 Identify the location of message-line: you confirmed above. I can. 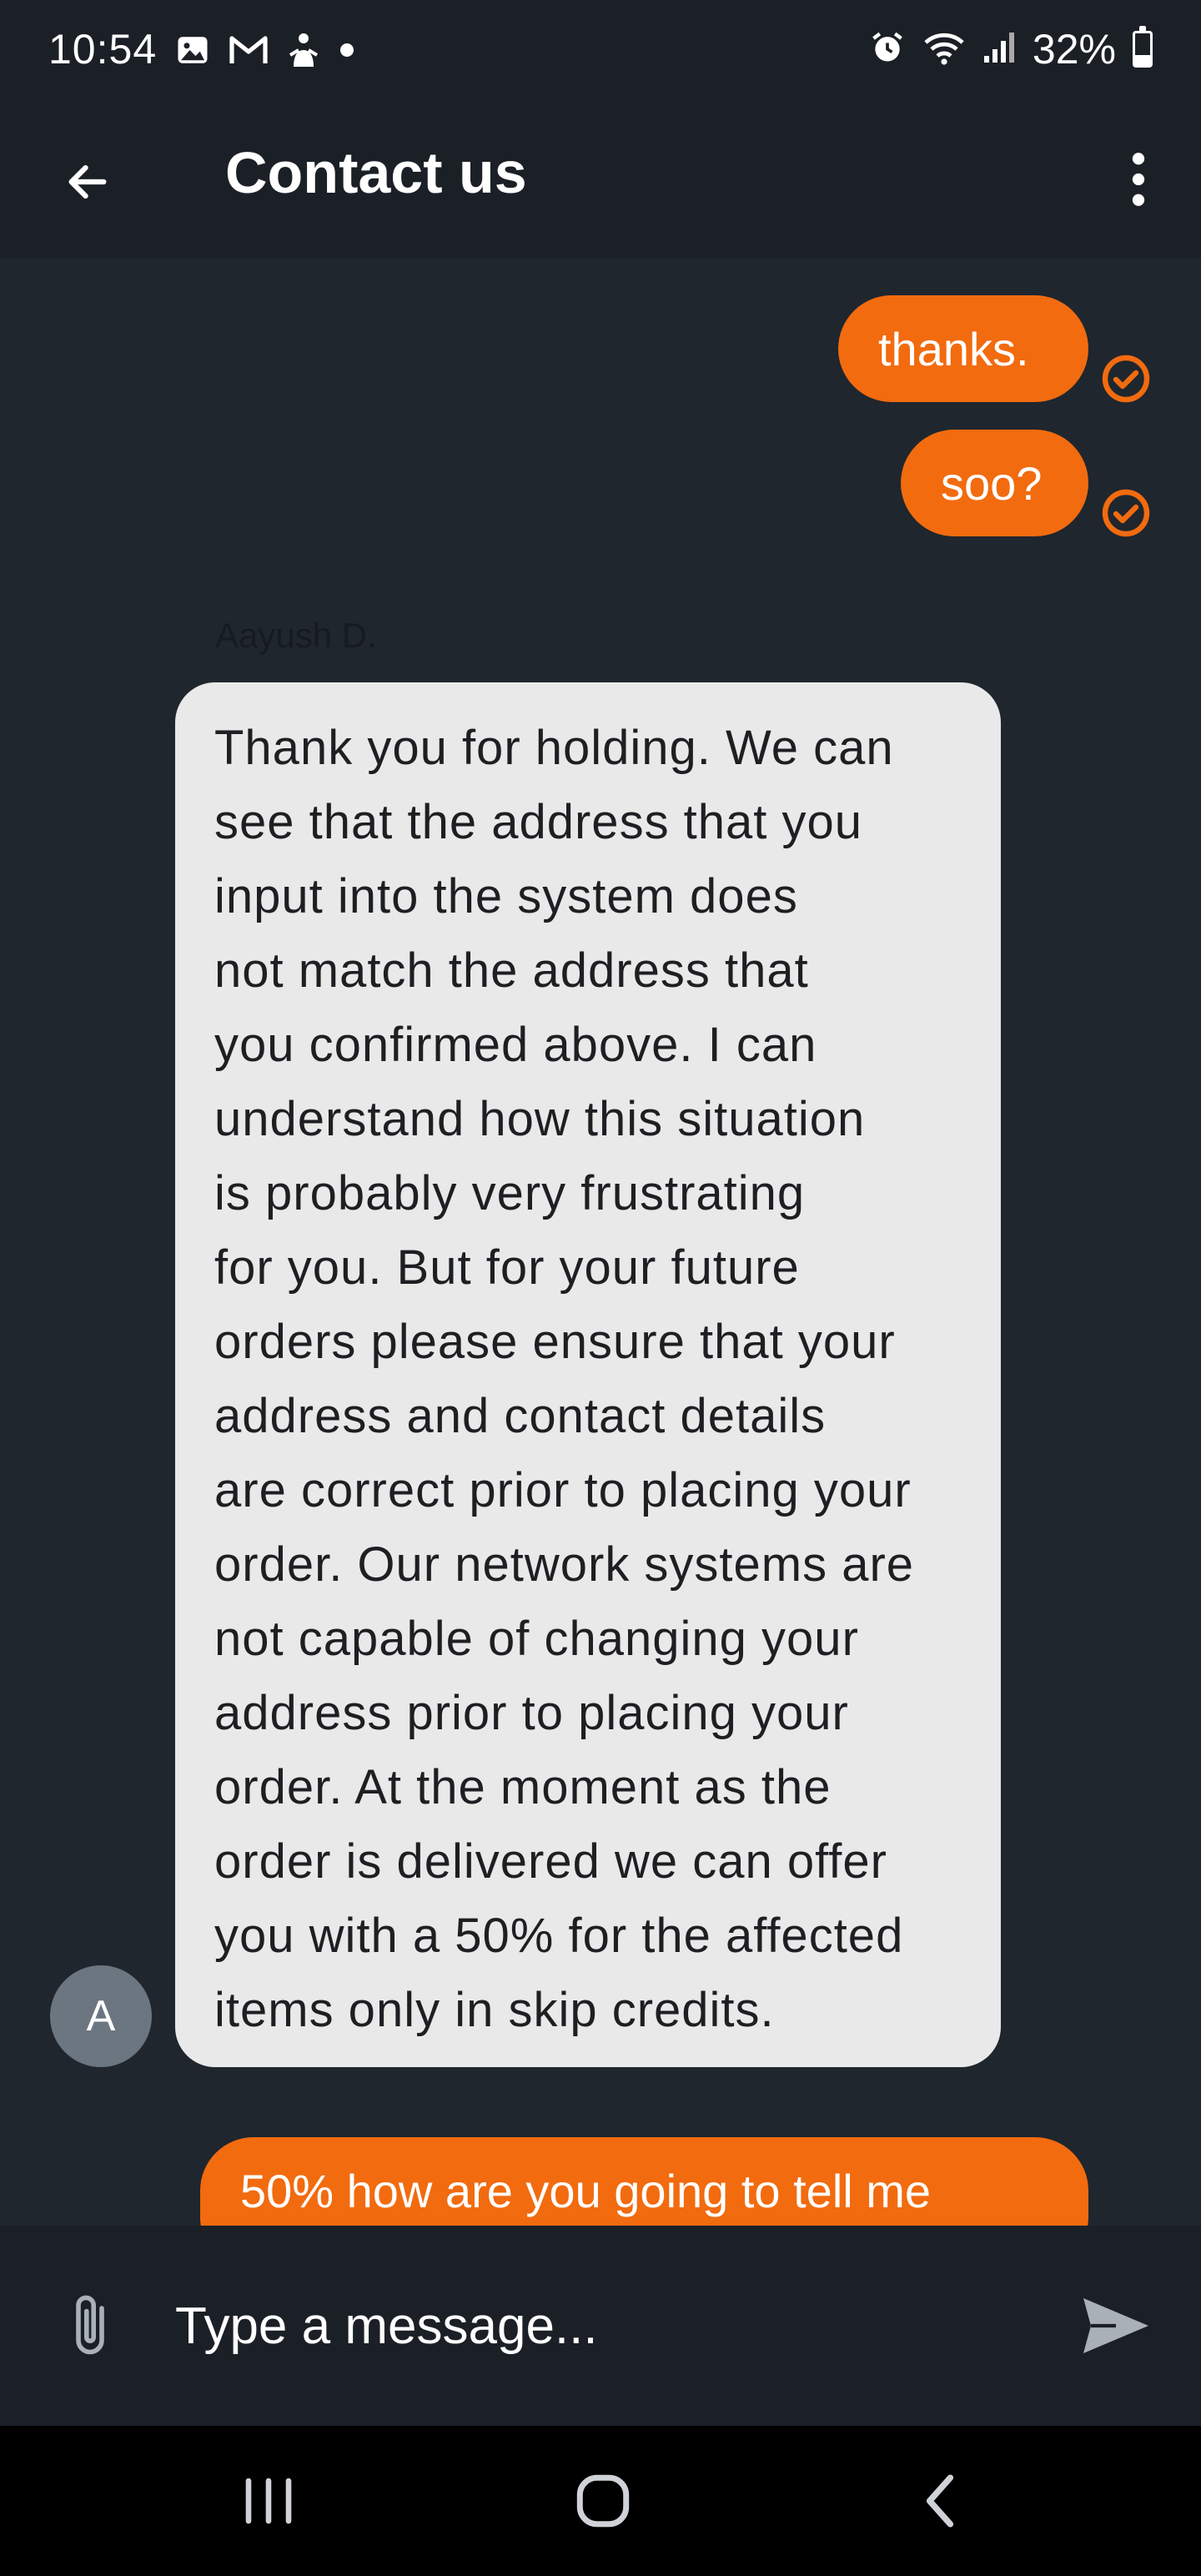
(516, 1045).